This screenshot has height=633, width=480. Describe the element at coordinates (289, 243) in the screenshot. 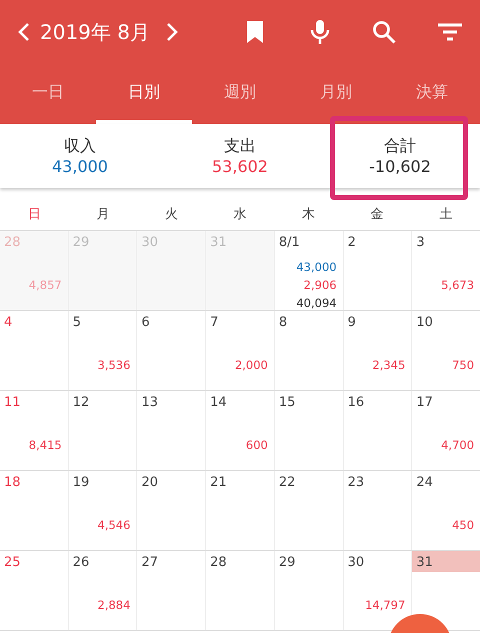

I see `day-number: 8/1` at that location.